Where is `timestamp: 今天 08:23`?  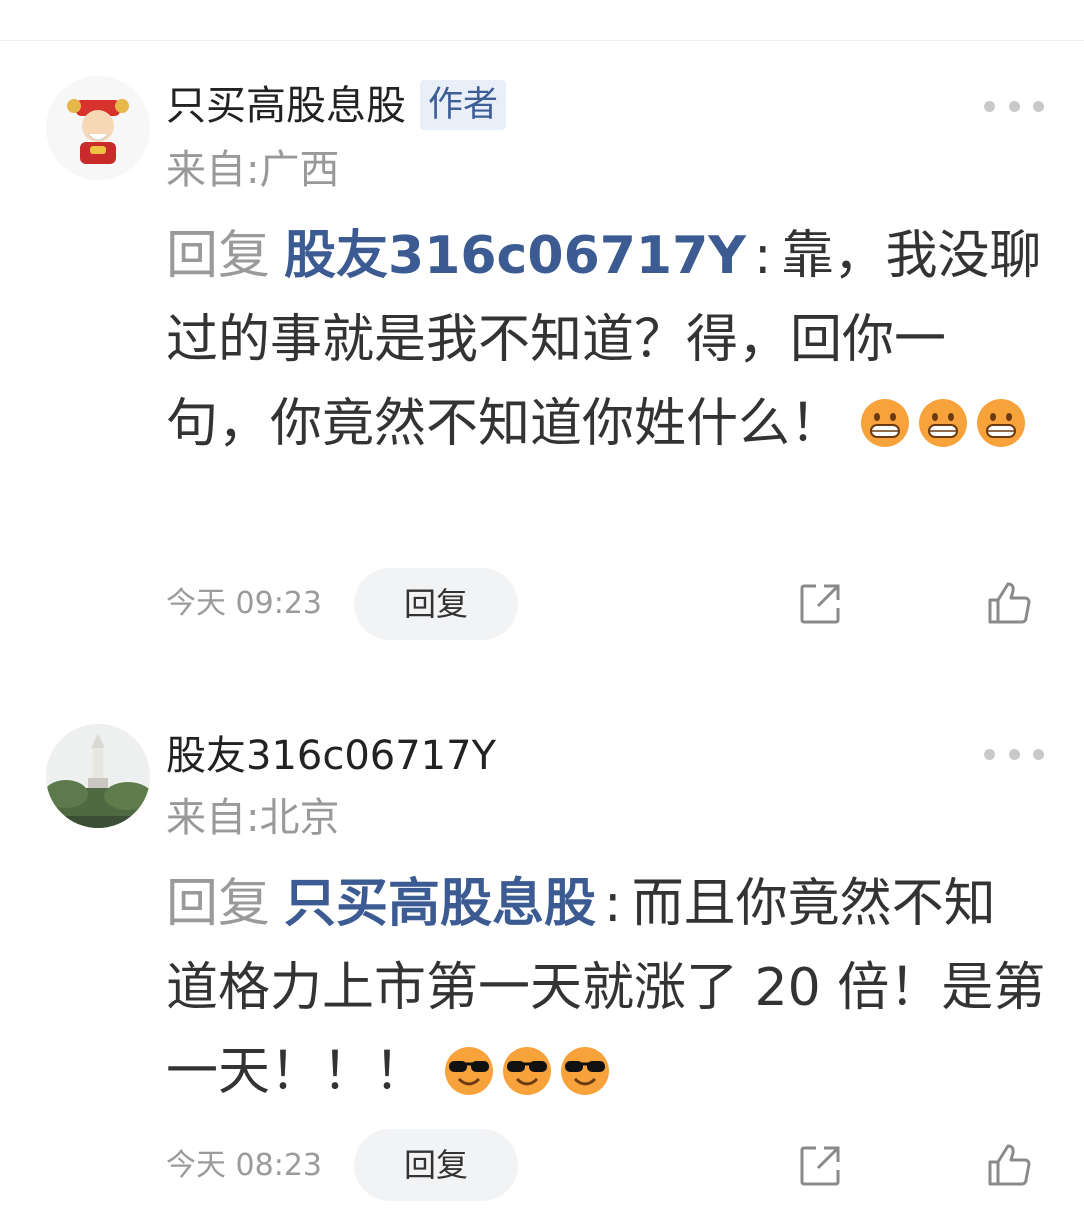
timestamp: 今天 08:23 is located at coordinates (244, 1165).